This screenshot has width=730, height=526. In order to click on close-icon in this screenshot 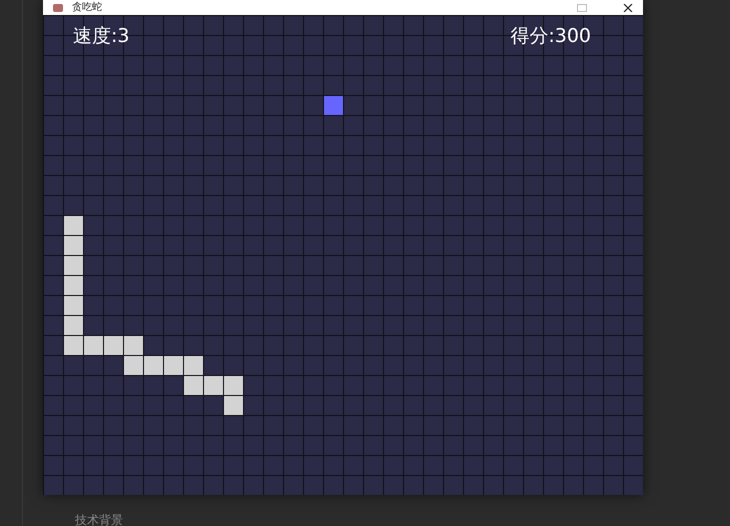, I will do `click(628, 8)`.